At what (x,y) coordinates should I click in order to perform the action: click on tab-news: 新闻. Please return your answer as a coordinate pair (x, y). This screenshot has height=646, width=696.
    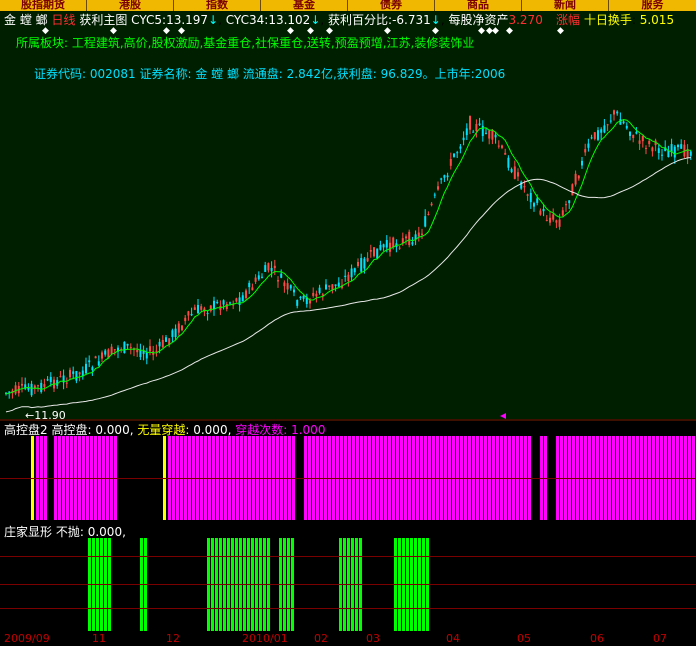
    Looking at the image, I should click on (565, 5).